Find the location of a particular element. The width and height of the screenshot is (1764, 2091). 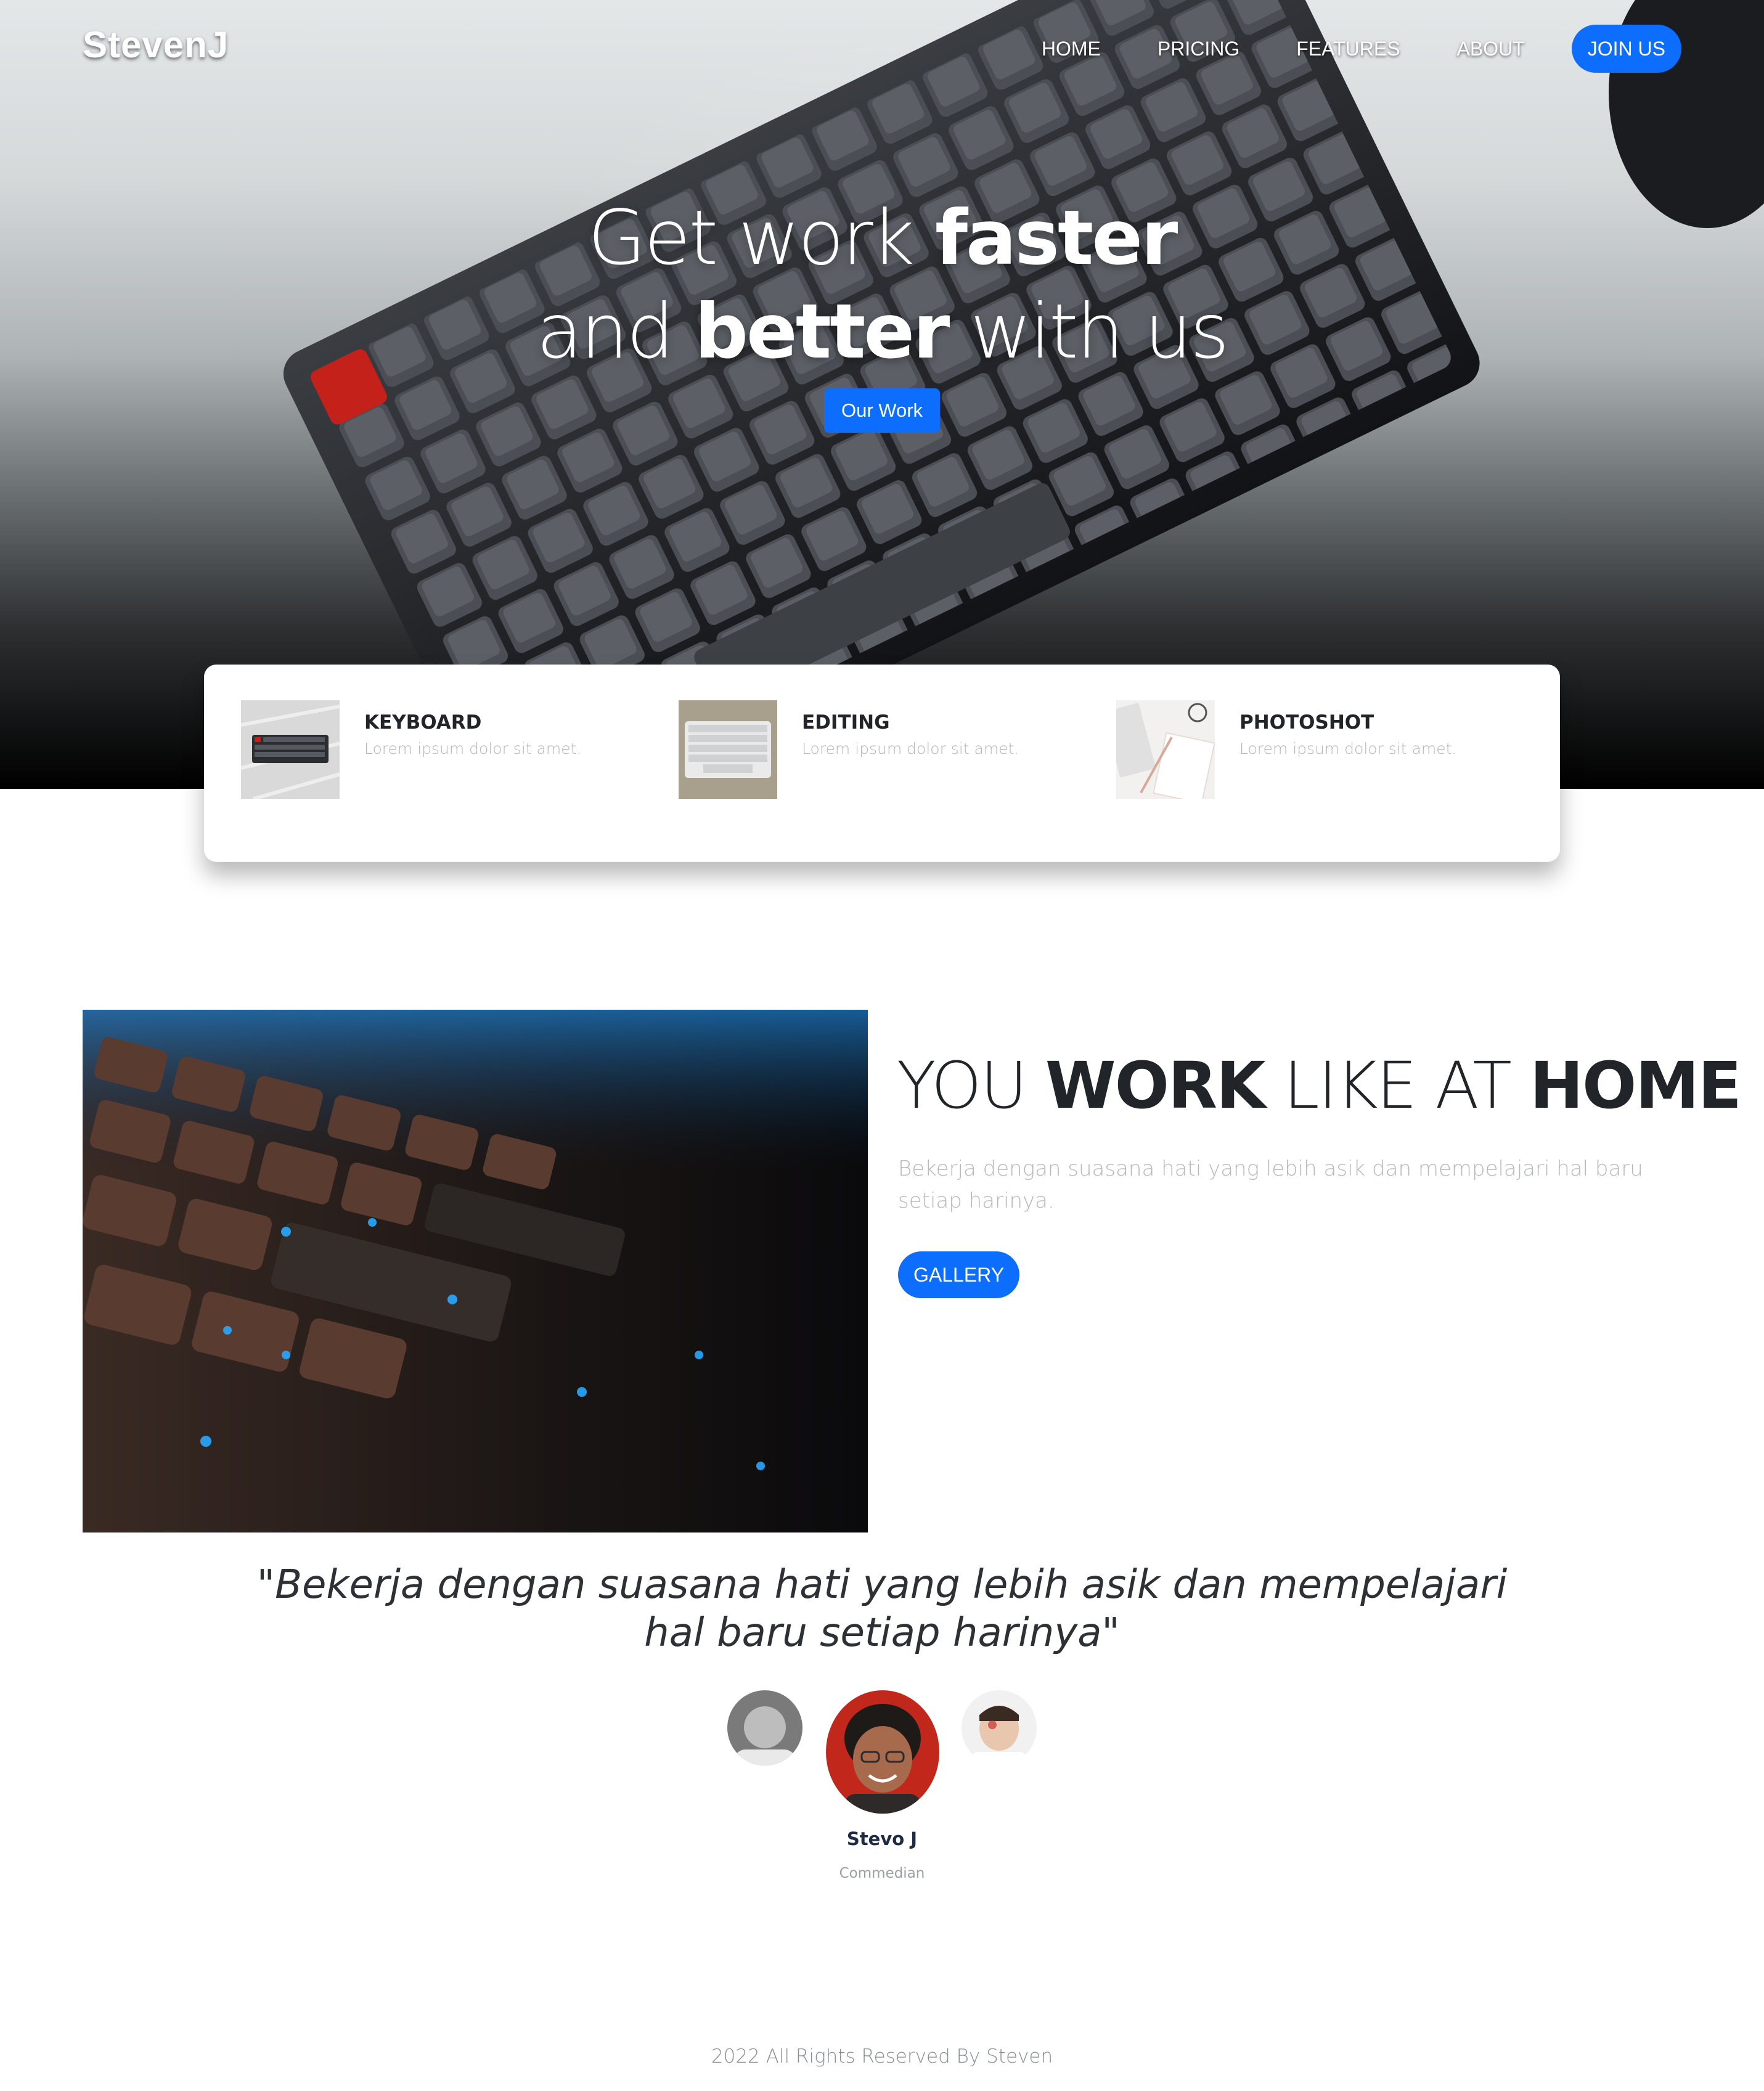

join-us-button: JOIN US is located at coordinates (1626, 49).